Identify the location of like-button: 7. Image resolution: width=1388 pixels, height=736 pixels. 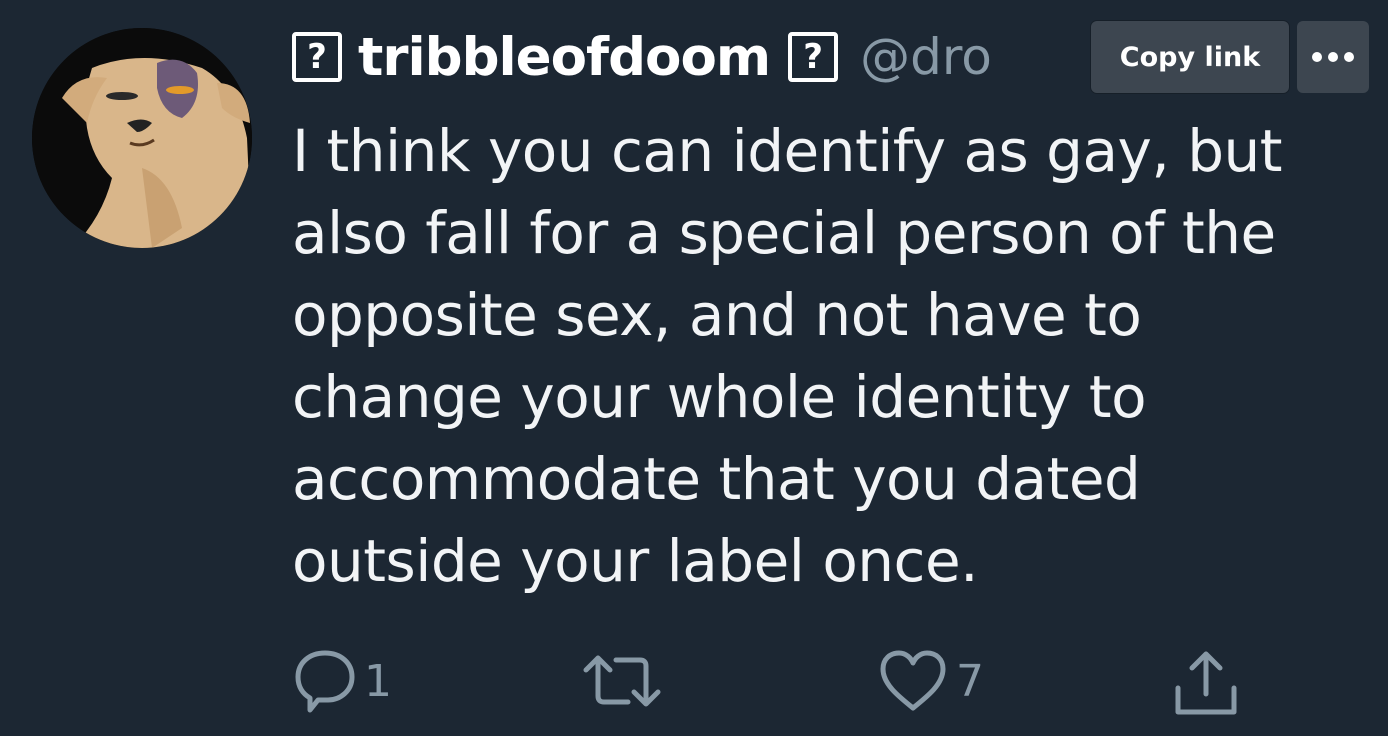
(931, 681).